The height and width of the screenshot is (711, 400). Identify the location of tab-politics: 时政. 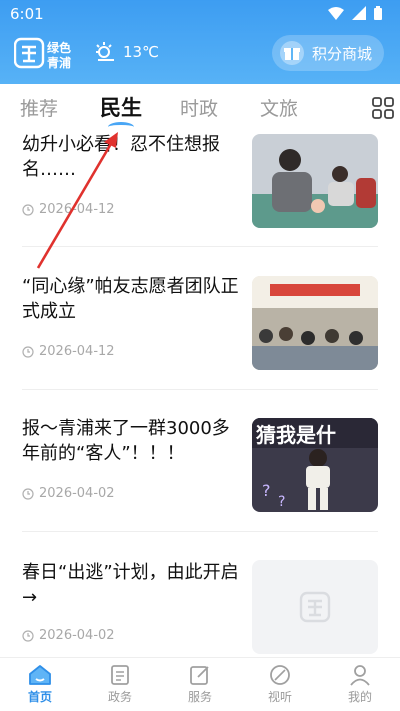
(199, 107).